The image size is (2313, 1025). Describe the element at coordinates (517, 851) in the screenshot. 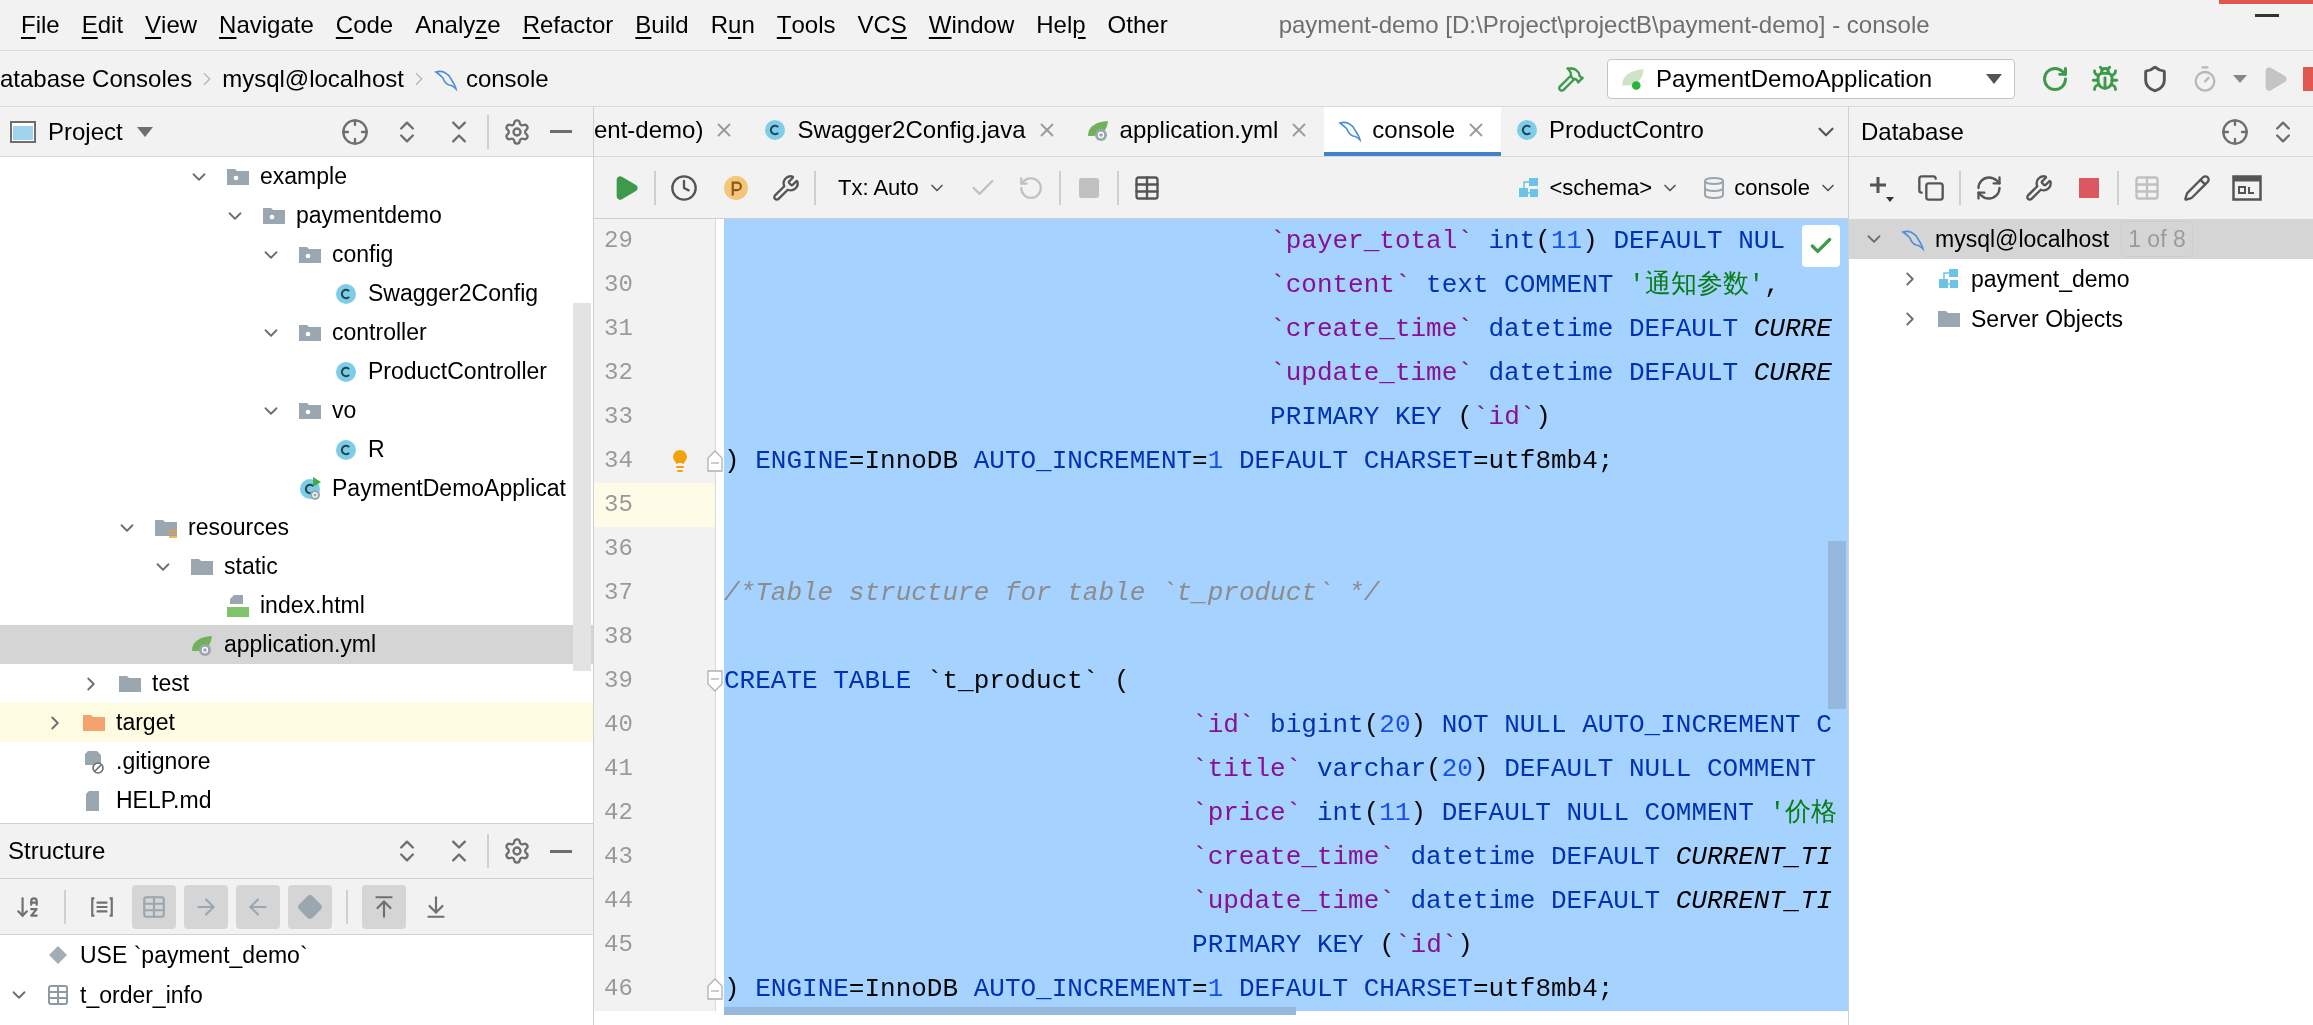

I see `settings-icon` at that location.